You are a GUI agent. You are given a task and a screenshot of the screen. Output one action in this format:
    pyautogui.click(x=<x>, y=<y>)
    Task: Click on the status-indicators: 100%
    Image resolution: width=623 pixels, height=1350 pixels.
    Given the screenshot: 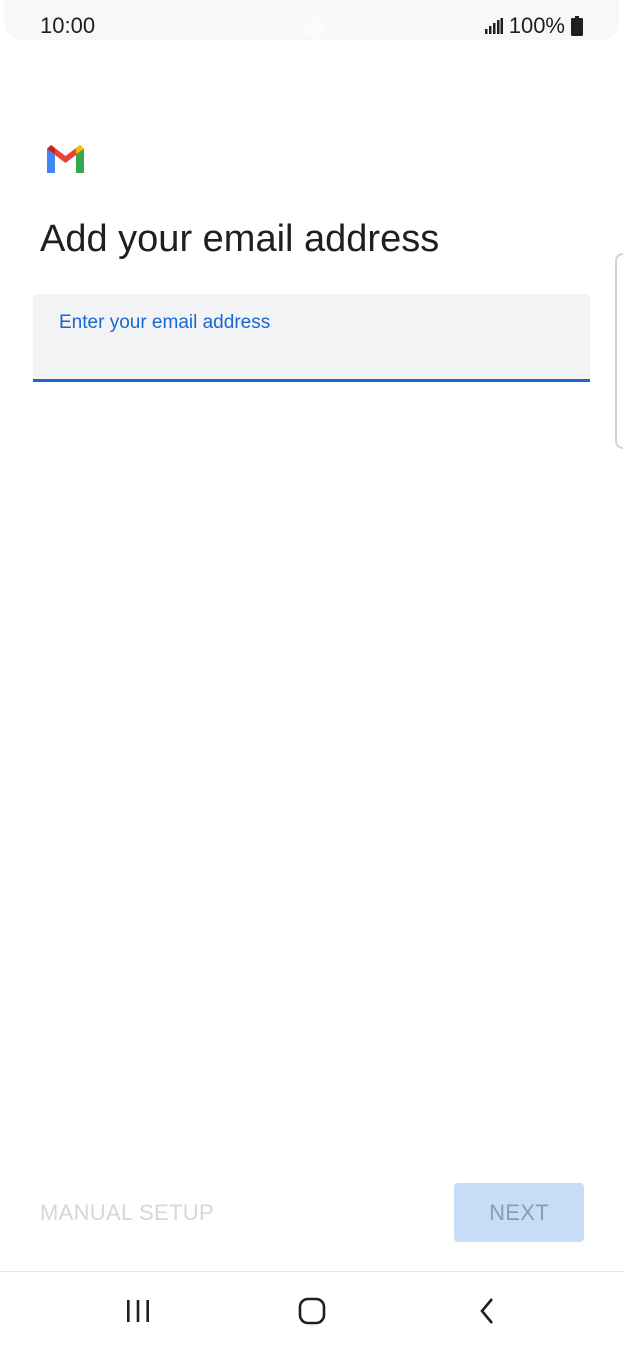 What is the action you would take?
    pyautogui.click(x=533, y=26)
    